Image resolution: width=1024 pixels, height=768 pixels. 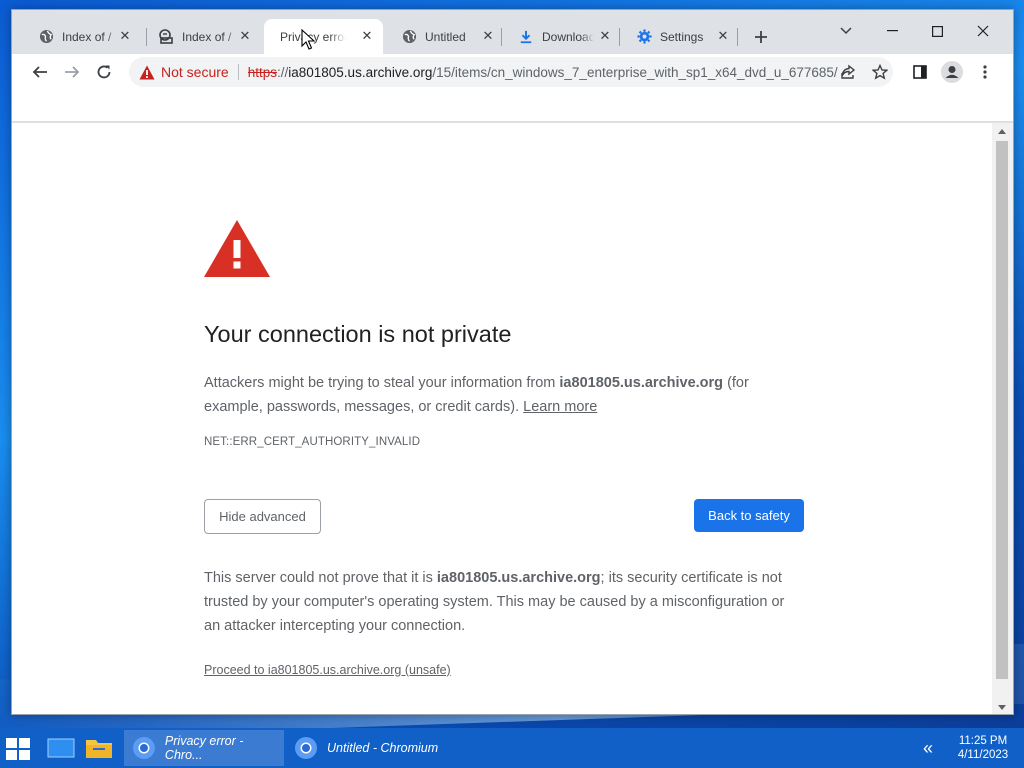 I want to click on scroll-up-icon, so click(x=1002, y=131).